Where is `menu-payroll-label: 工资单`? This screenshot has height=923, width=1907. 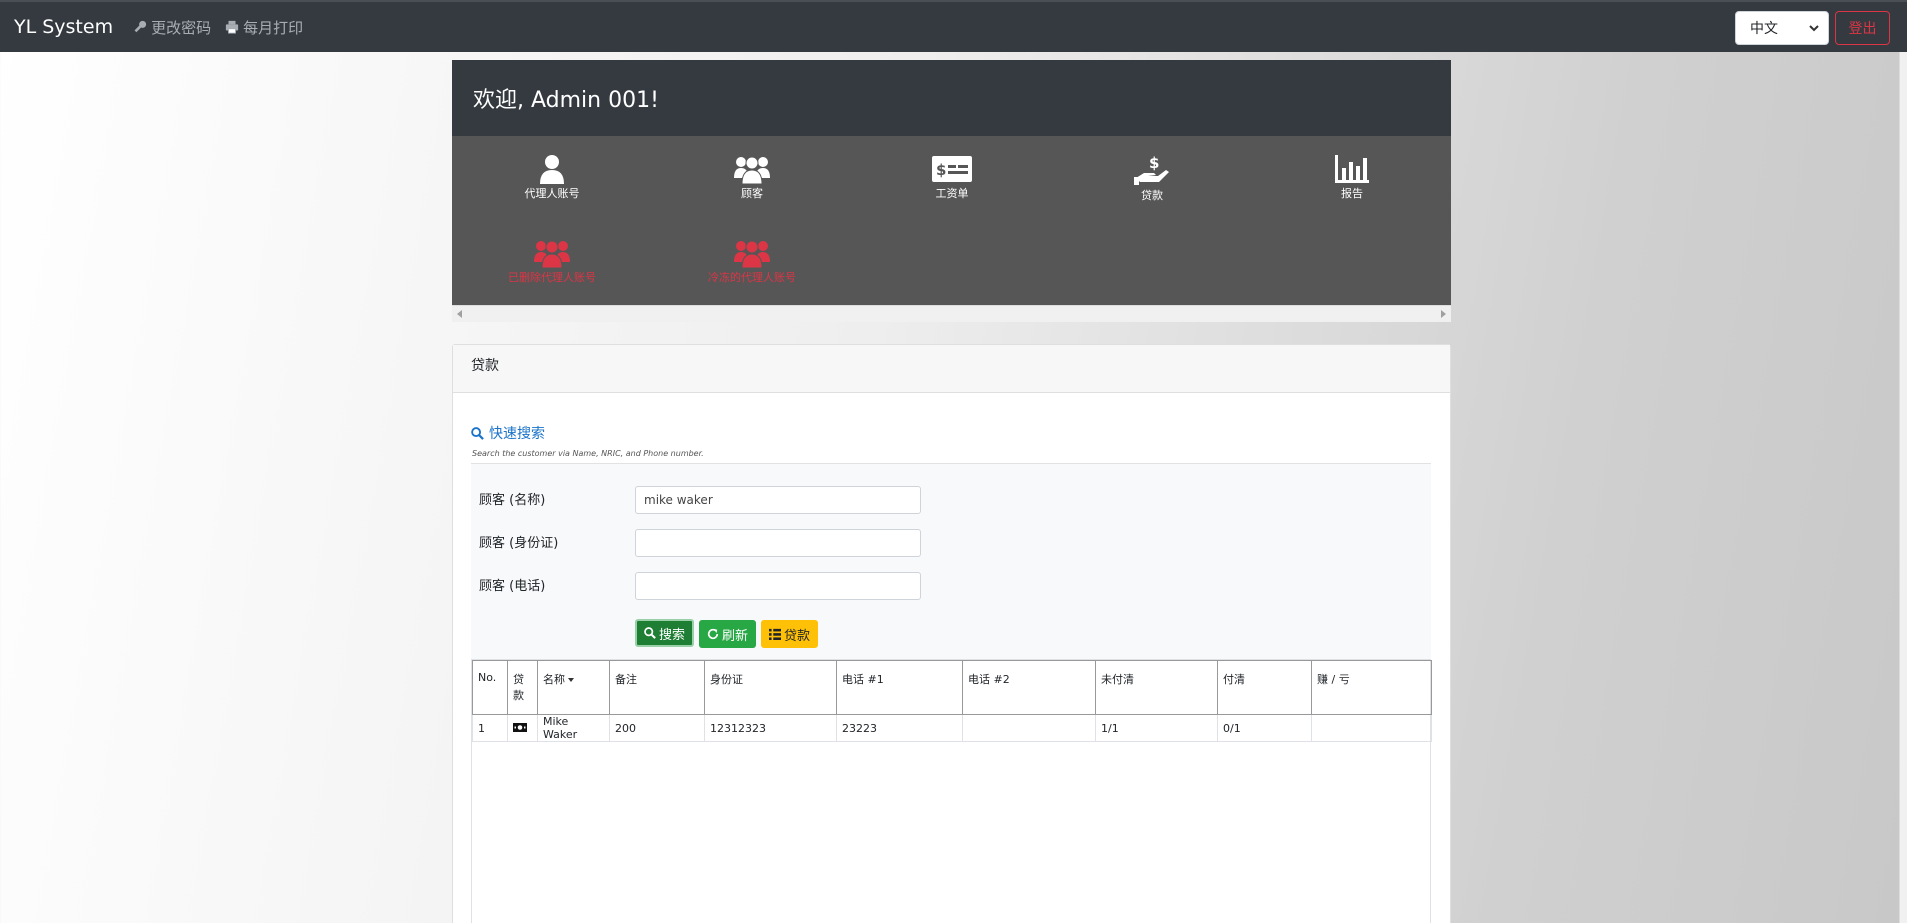
menu-payroll-label: 工资单 is located at coordinates (952, 193).